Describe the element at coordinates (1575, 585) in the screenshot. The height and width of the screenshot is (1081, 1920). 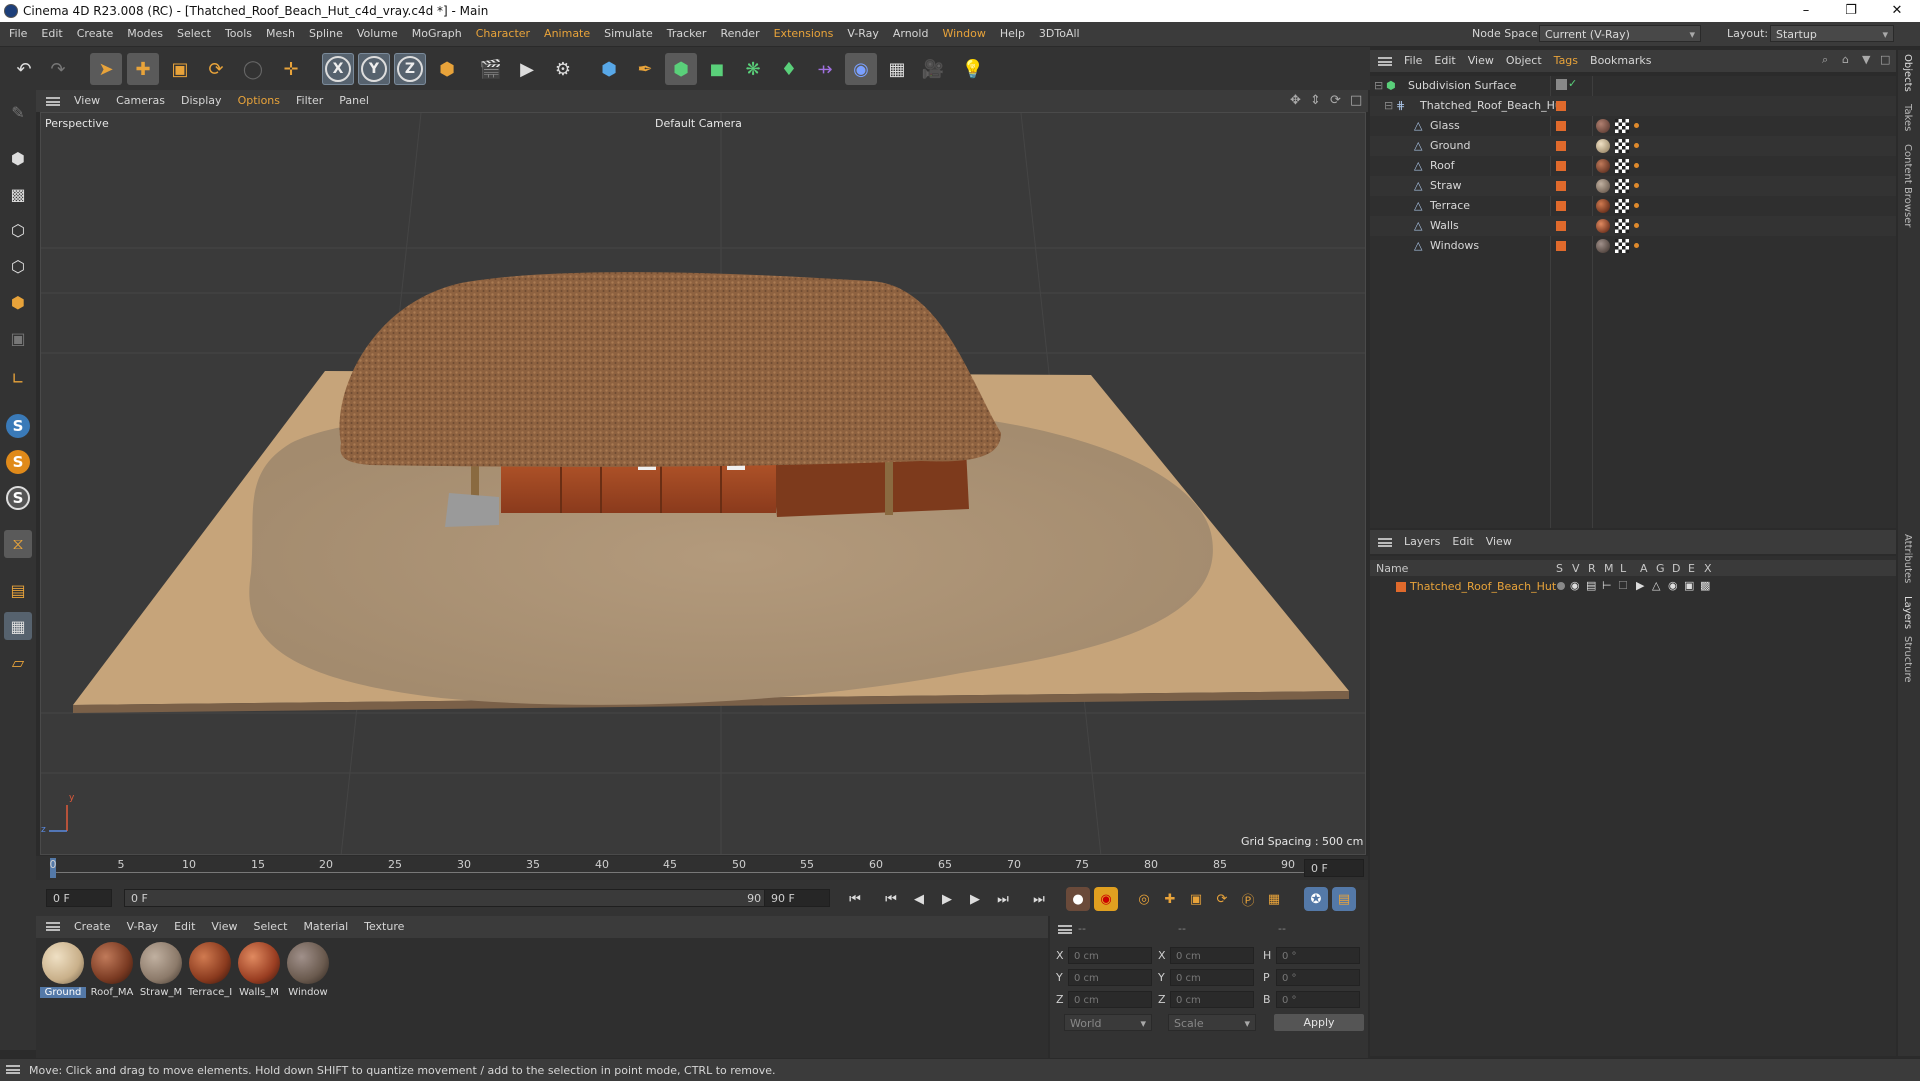
I see `layer-visible-icon: ◉` at that location.